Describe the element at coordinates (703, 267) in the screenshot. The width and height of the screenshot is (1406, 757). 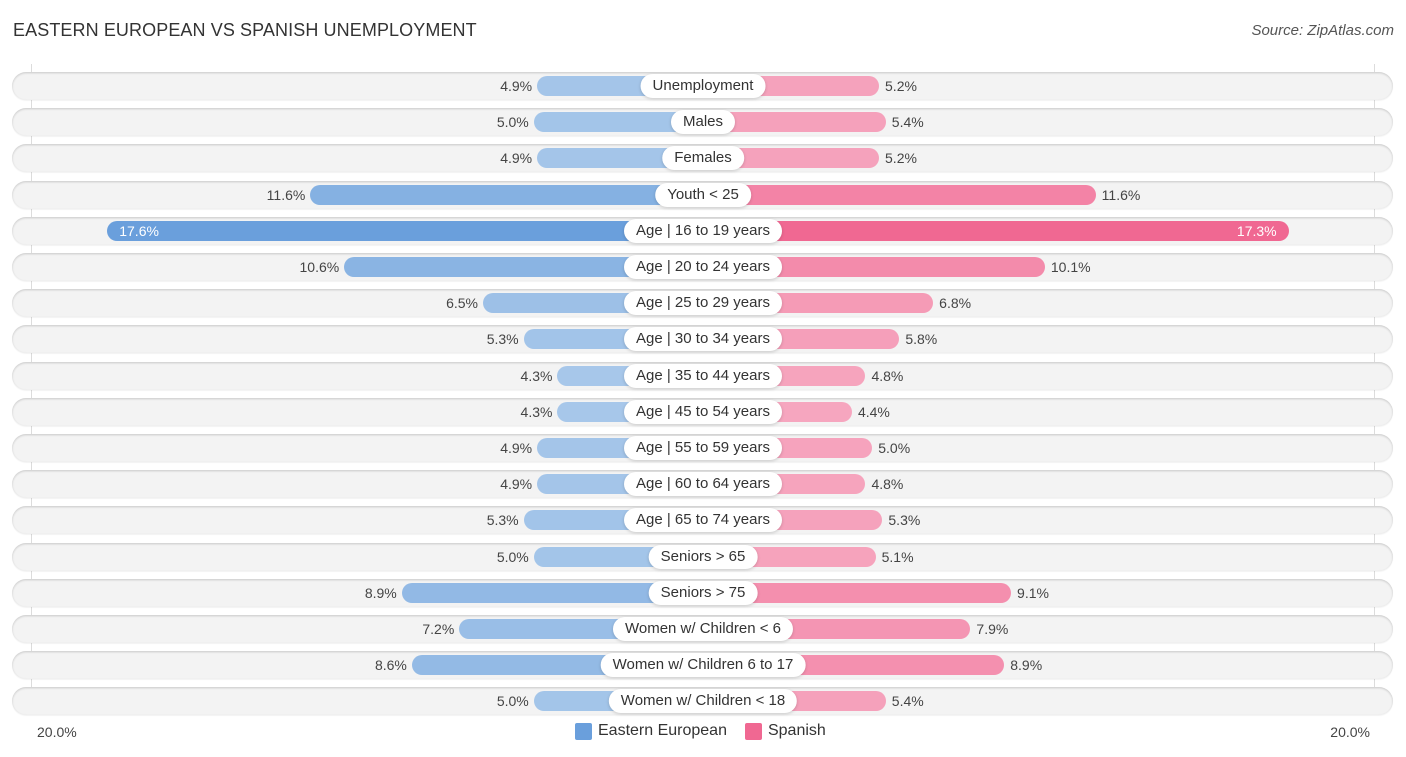
I see `category-label: Age | 20 to 24 years` at that location.